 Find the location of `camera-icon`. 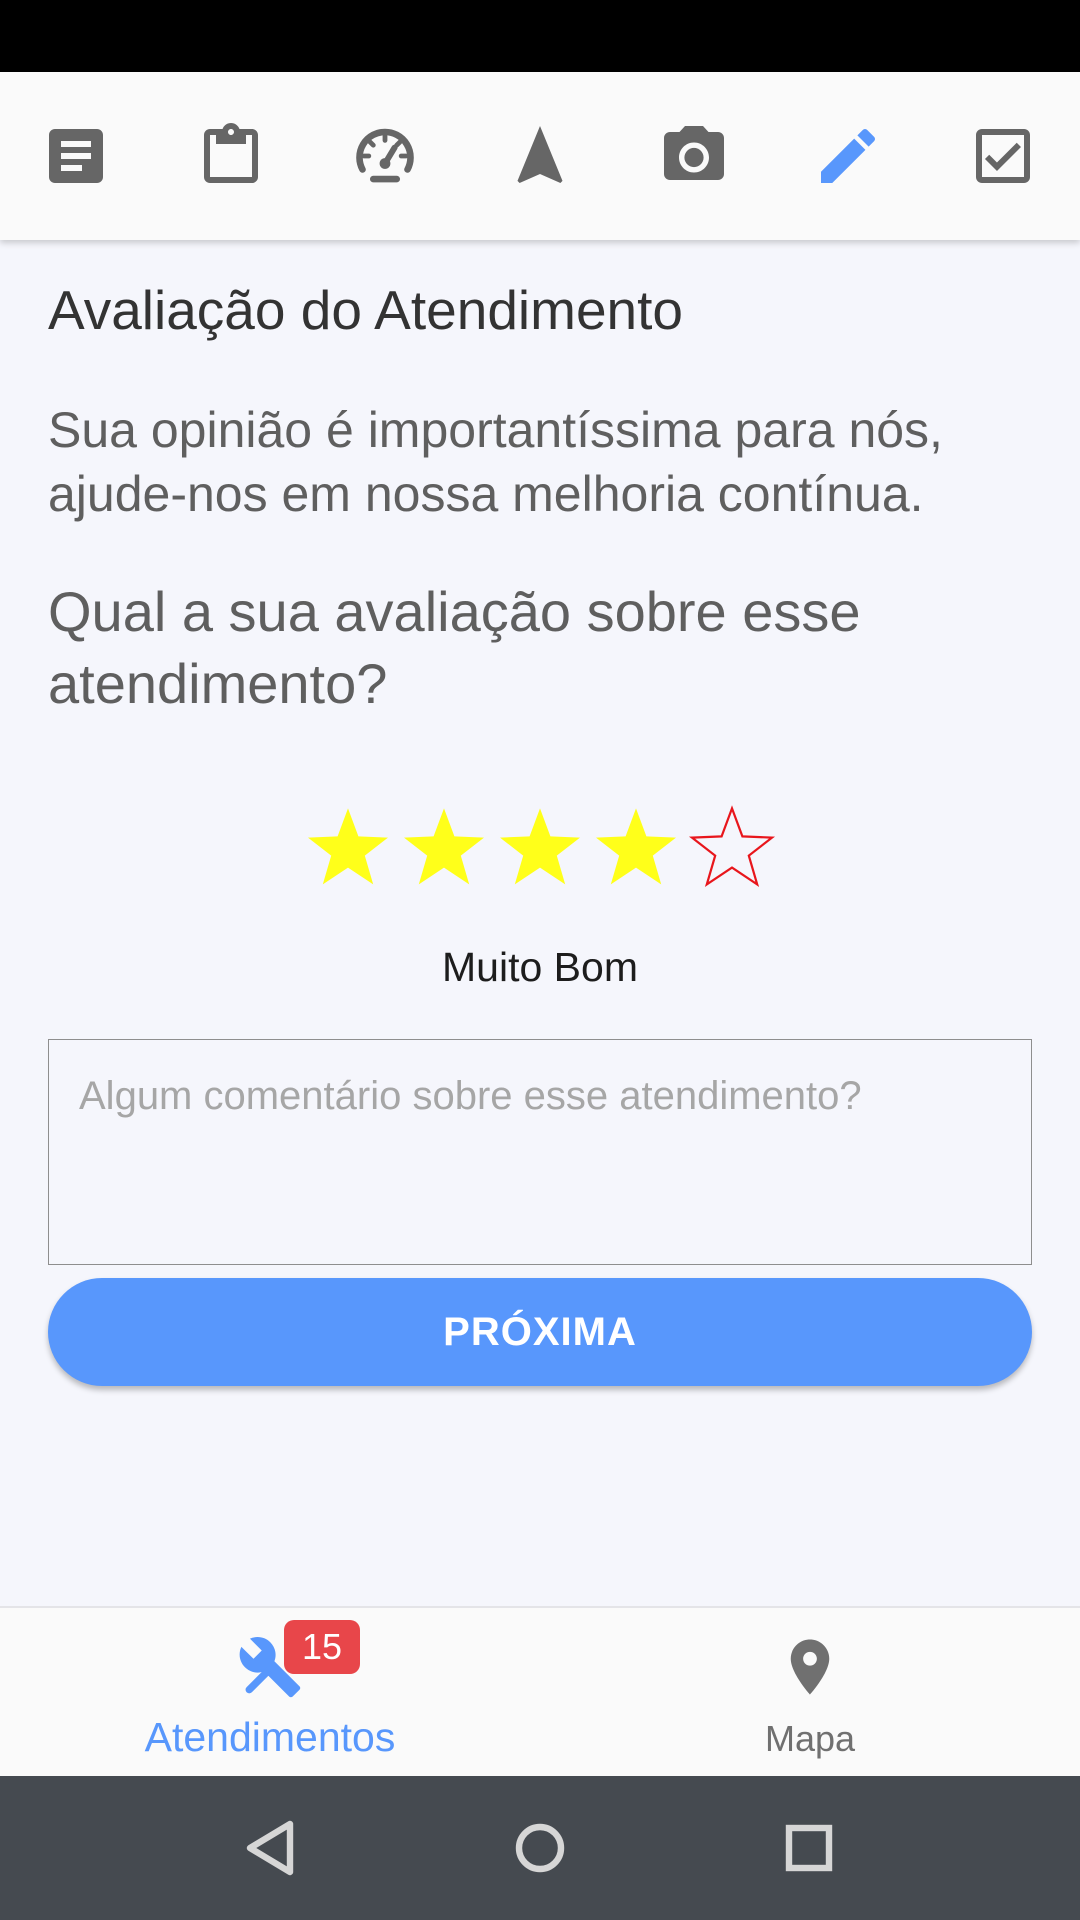

camera-icon is located at coordinates (694, 153).